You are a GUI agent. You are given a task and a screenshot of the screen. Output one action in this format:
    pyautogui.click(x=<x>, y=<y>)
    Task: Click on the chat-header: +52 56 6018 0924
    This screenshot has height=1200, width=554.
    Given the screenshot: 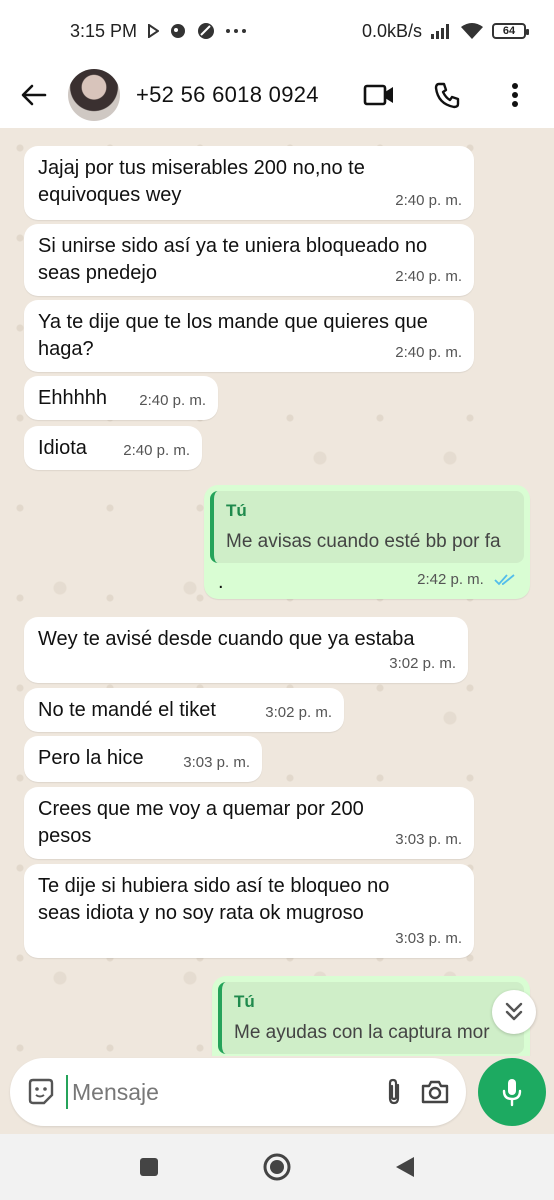 What is the action you would take?
    pyautogui.click(x=277, y=95)
    